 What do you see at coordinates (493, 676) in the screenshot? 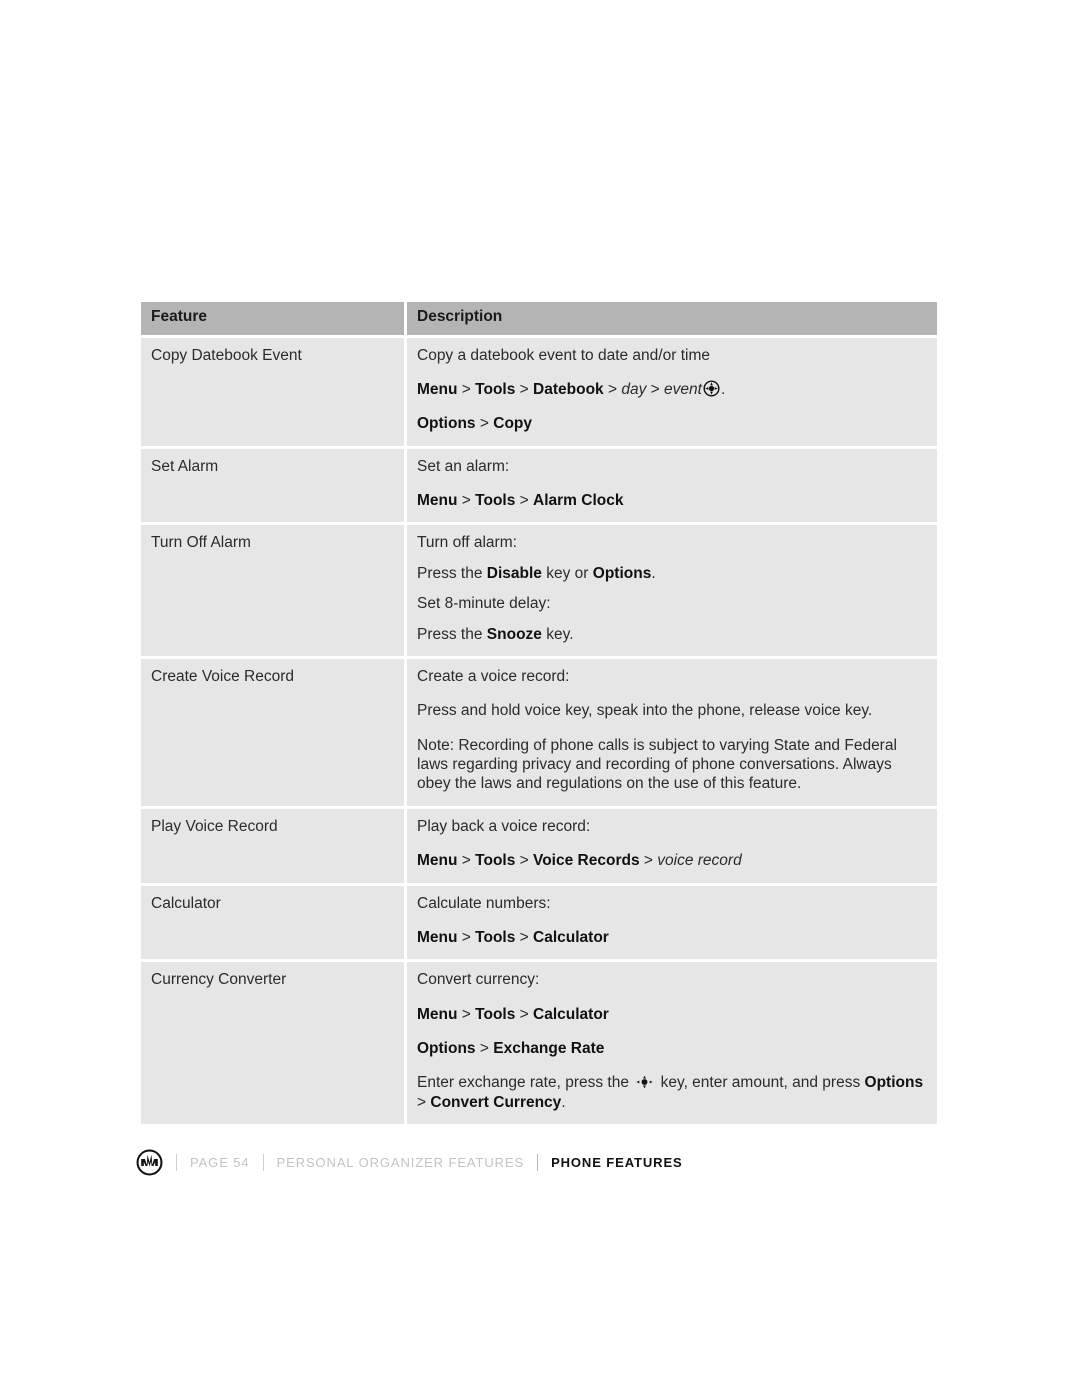
I see `description-line: Create a voice record:` at bounding box center [493, 676].